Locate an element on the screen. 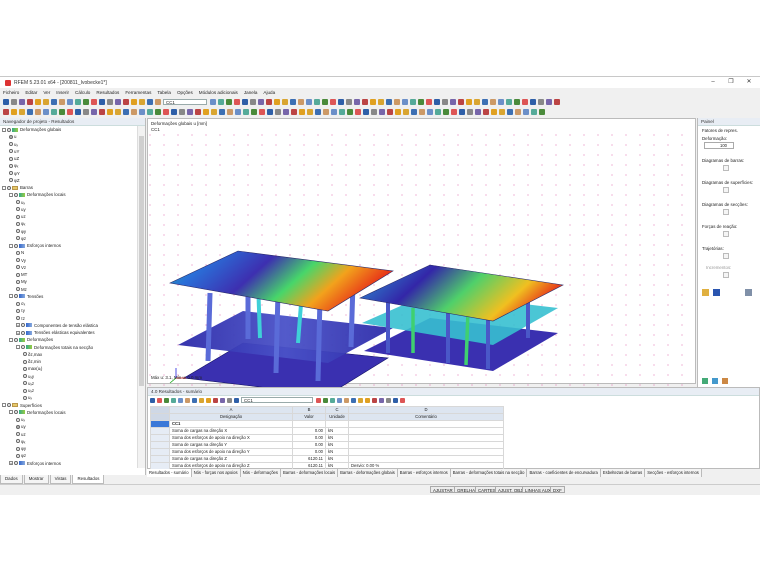  tree-item: δz,min is located at coordinates (69, 361).